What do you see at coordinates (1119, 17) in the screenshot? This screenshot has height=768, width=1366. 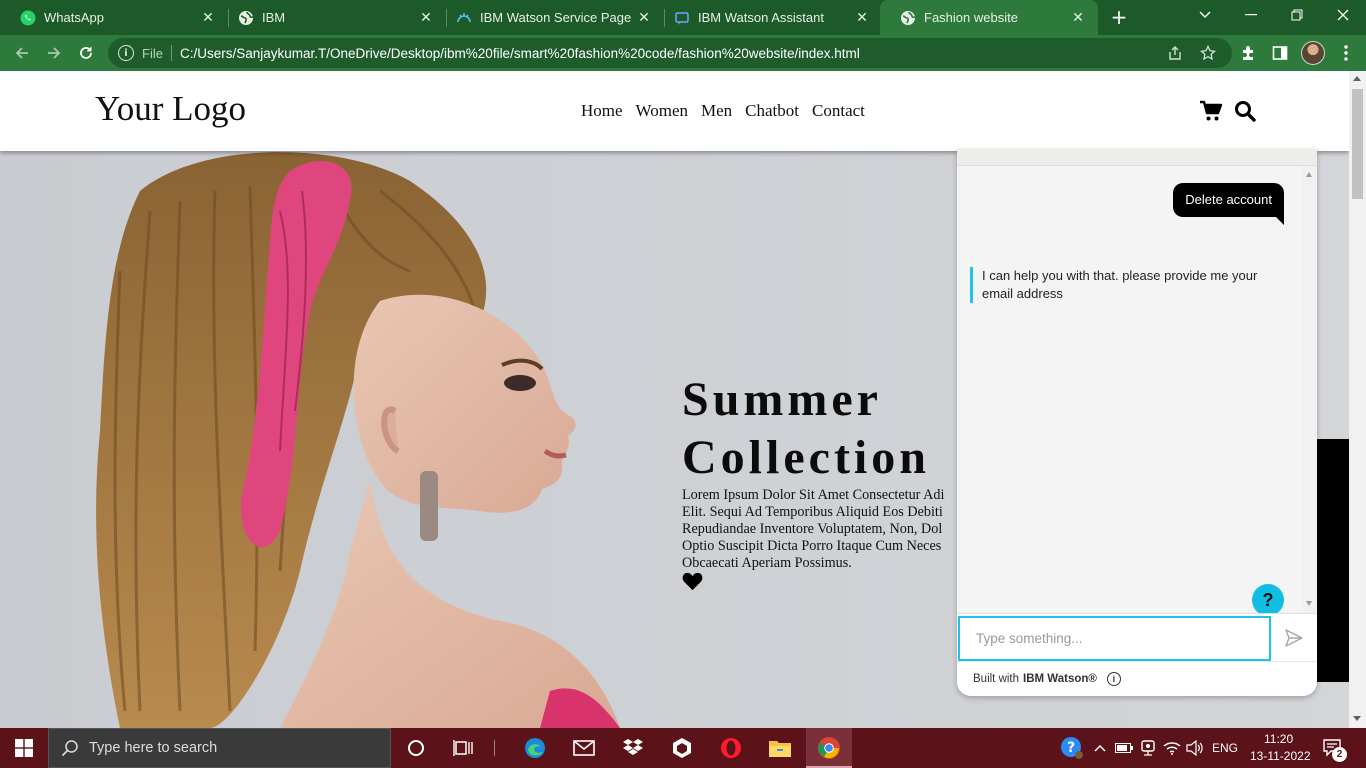 I see `new-tab-button: +` at bounding box center [1119, 17].